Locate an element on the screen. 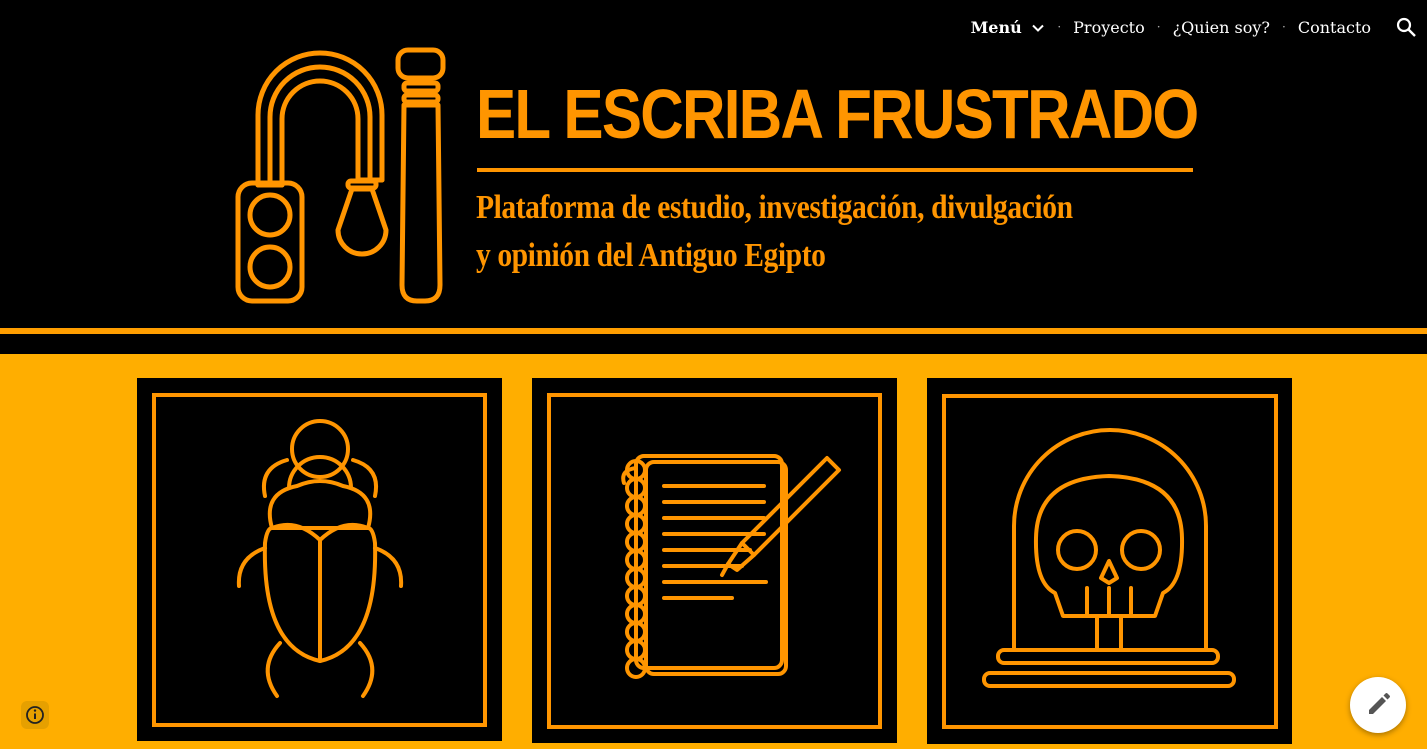 Image resolution: width=1427 pixels, height=749 pixels. title-divider is located at coordinates (835, 170).